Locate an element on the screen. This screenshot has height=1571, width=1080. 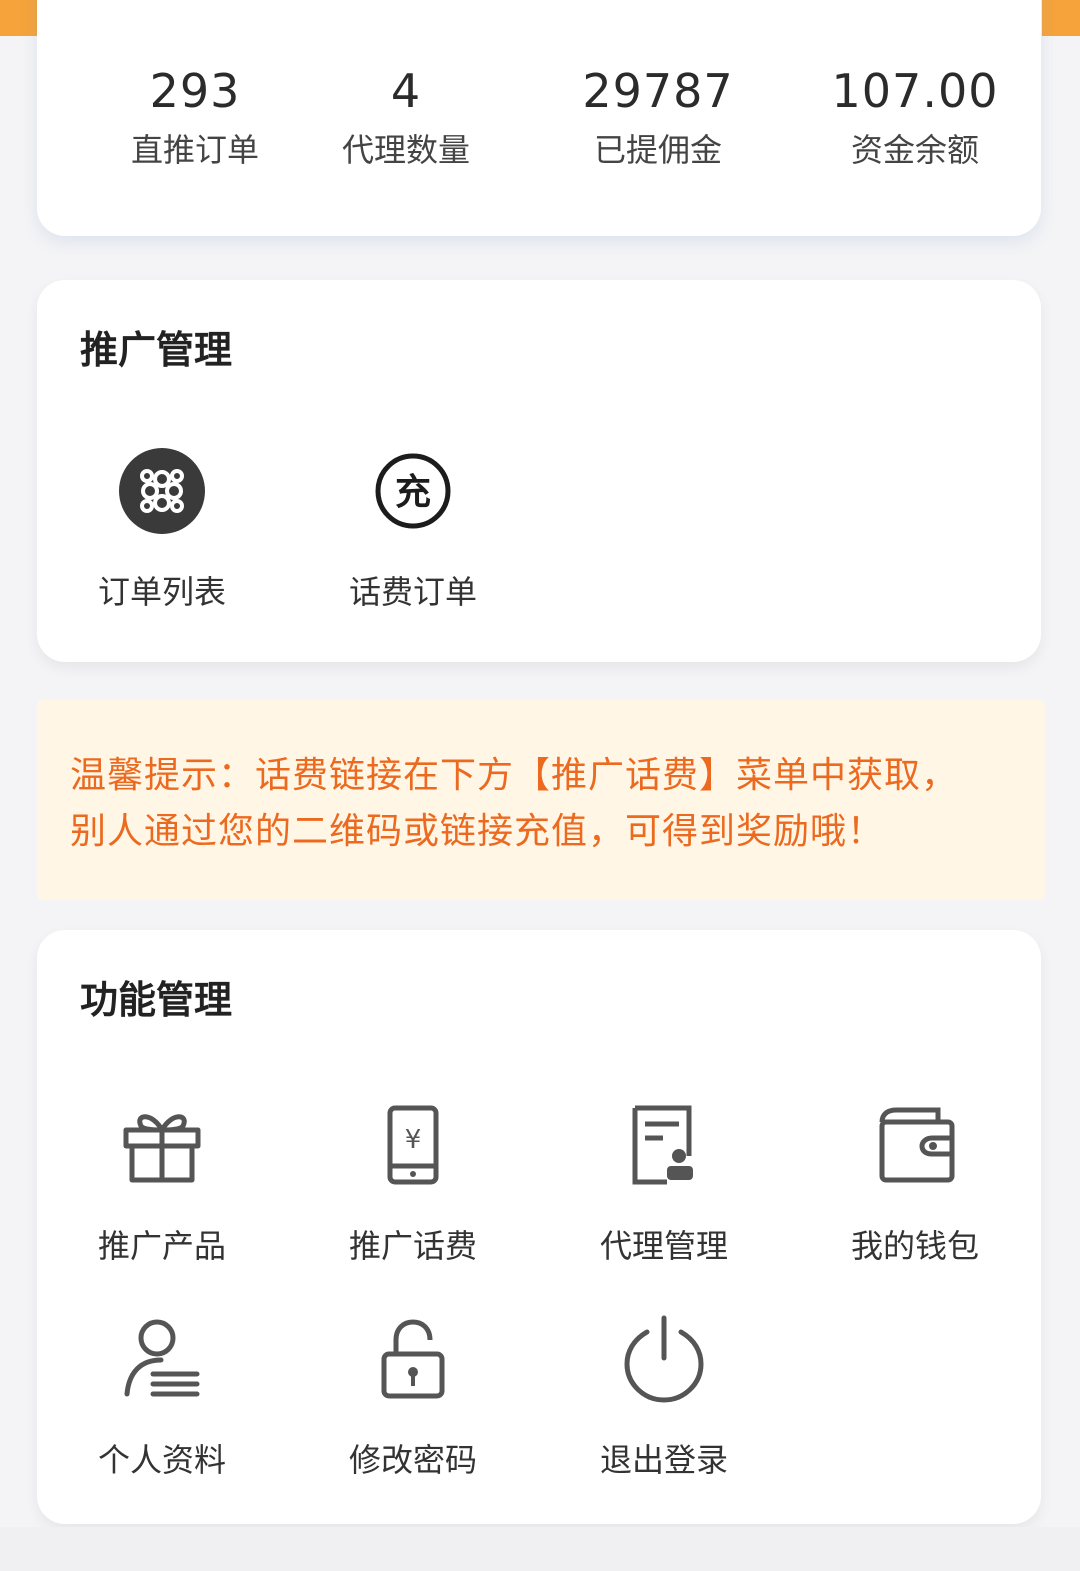
function-item-label: 退出登录 is located at coordinates (663, 1460).